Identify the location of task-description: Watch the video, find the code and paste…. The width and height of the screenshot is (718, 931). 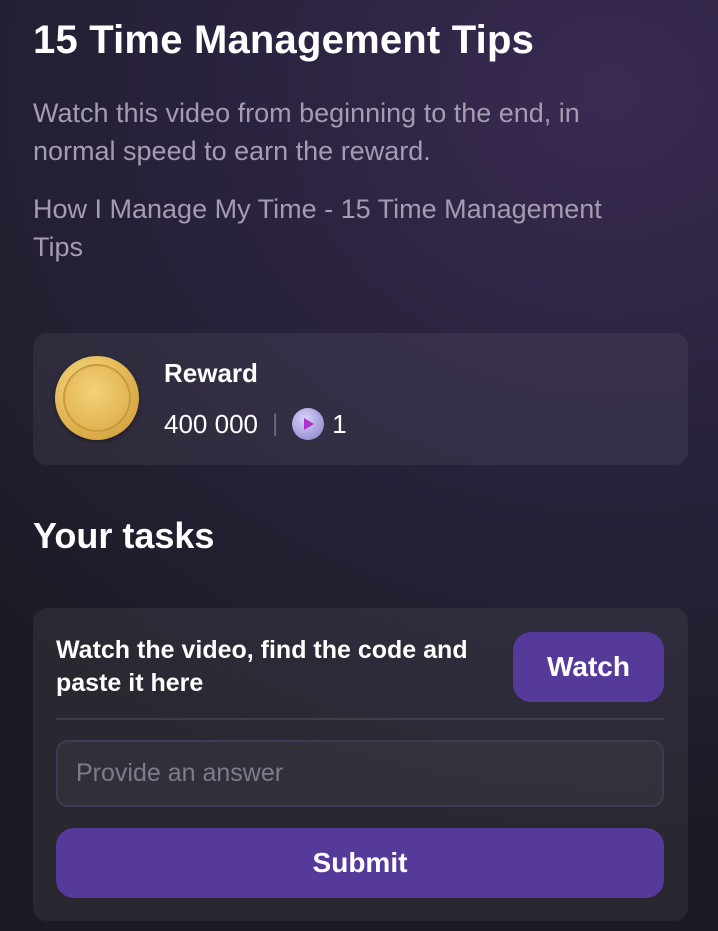
(262, 666).